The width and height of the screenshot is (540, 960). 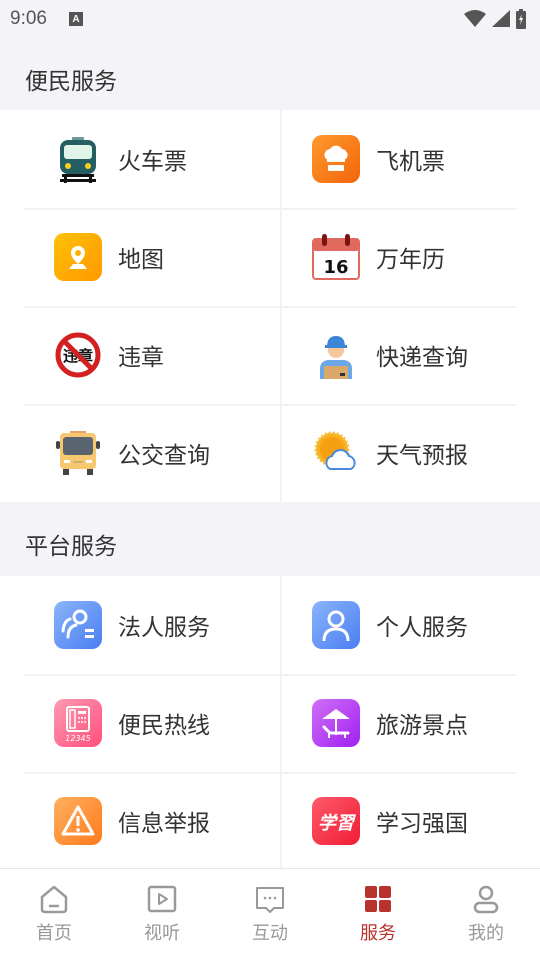 I want to click on nav-video: 视听, so click(x=162, y=914).